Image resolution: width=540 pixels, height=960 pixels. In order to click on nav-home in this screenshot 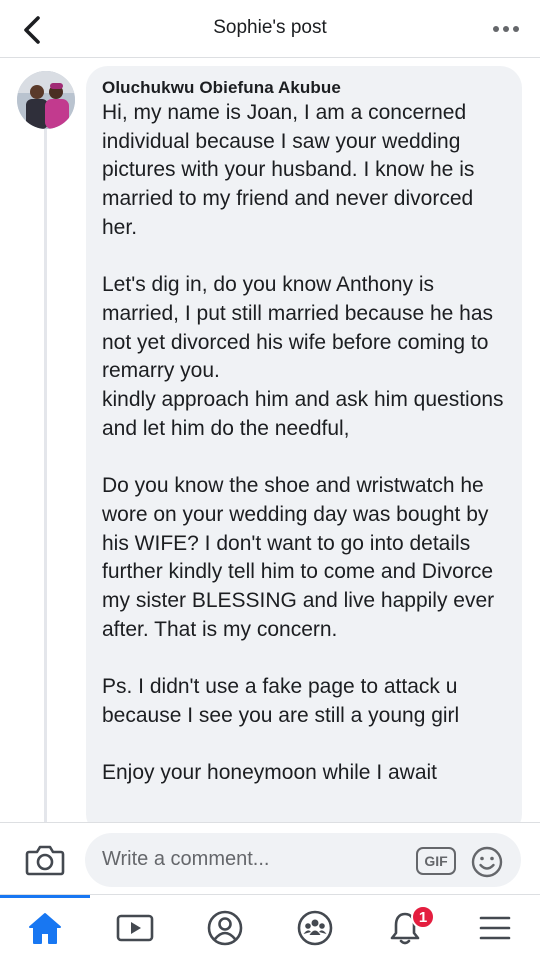, I will do `click(45, 927)`.